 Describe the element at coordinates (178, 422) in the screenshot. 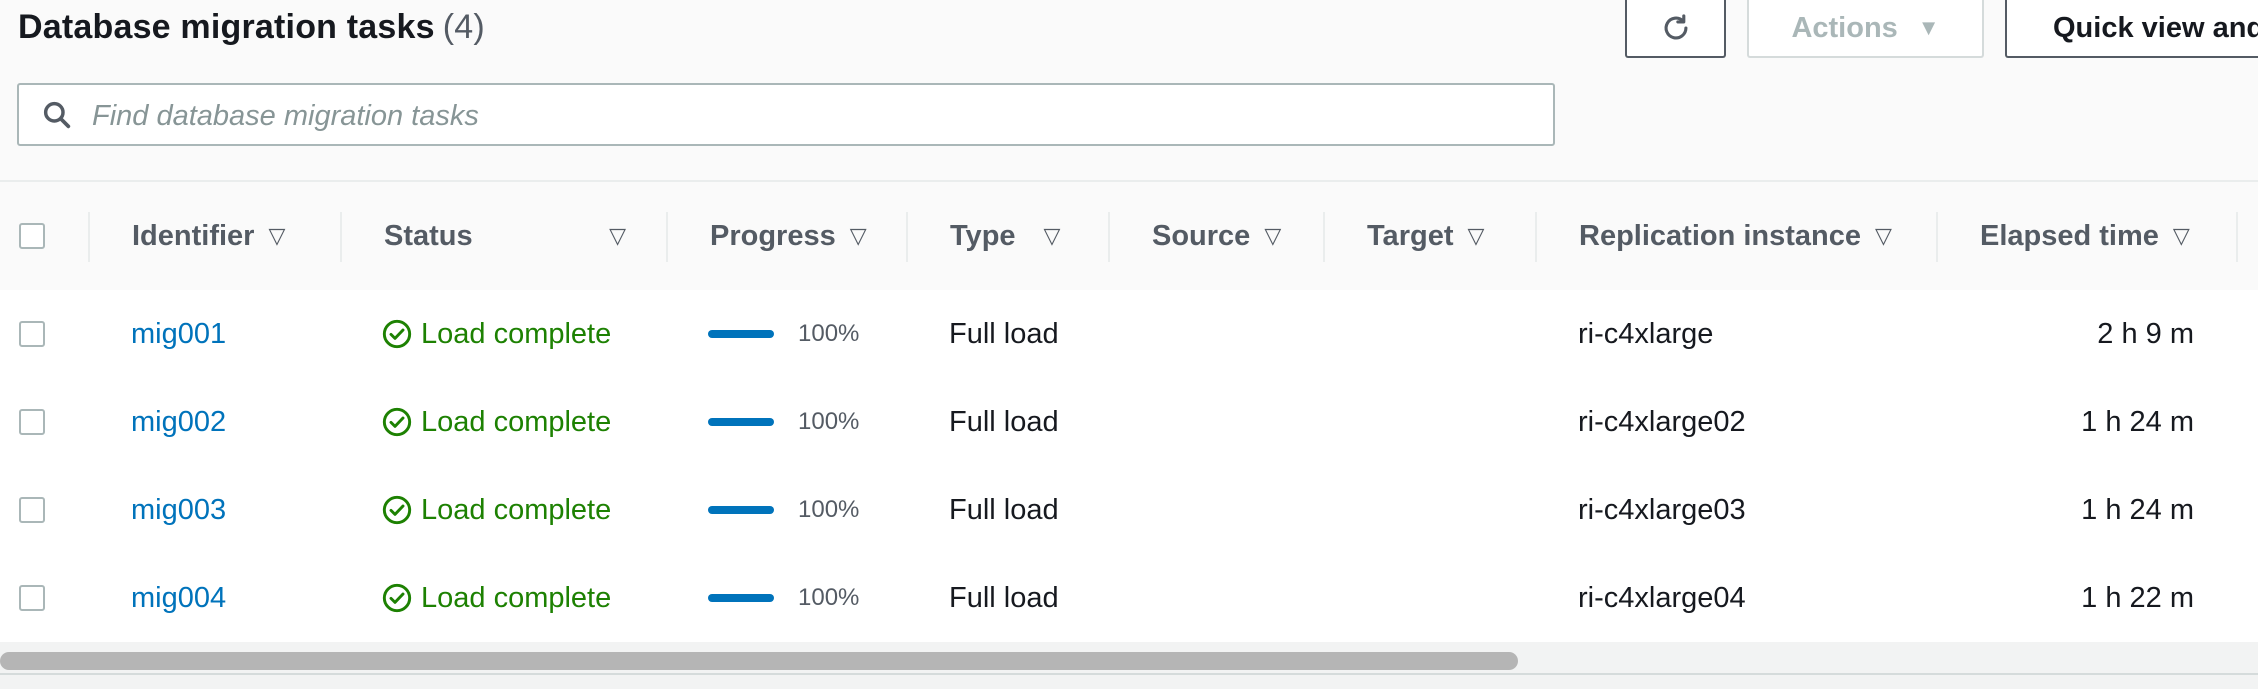

I see `task-identifier-link: mig002` at that location.